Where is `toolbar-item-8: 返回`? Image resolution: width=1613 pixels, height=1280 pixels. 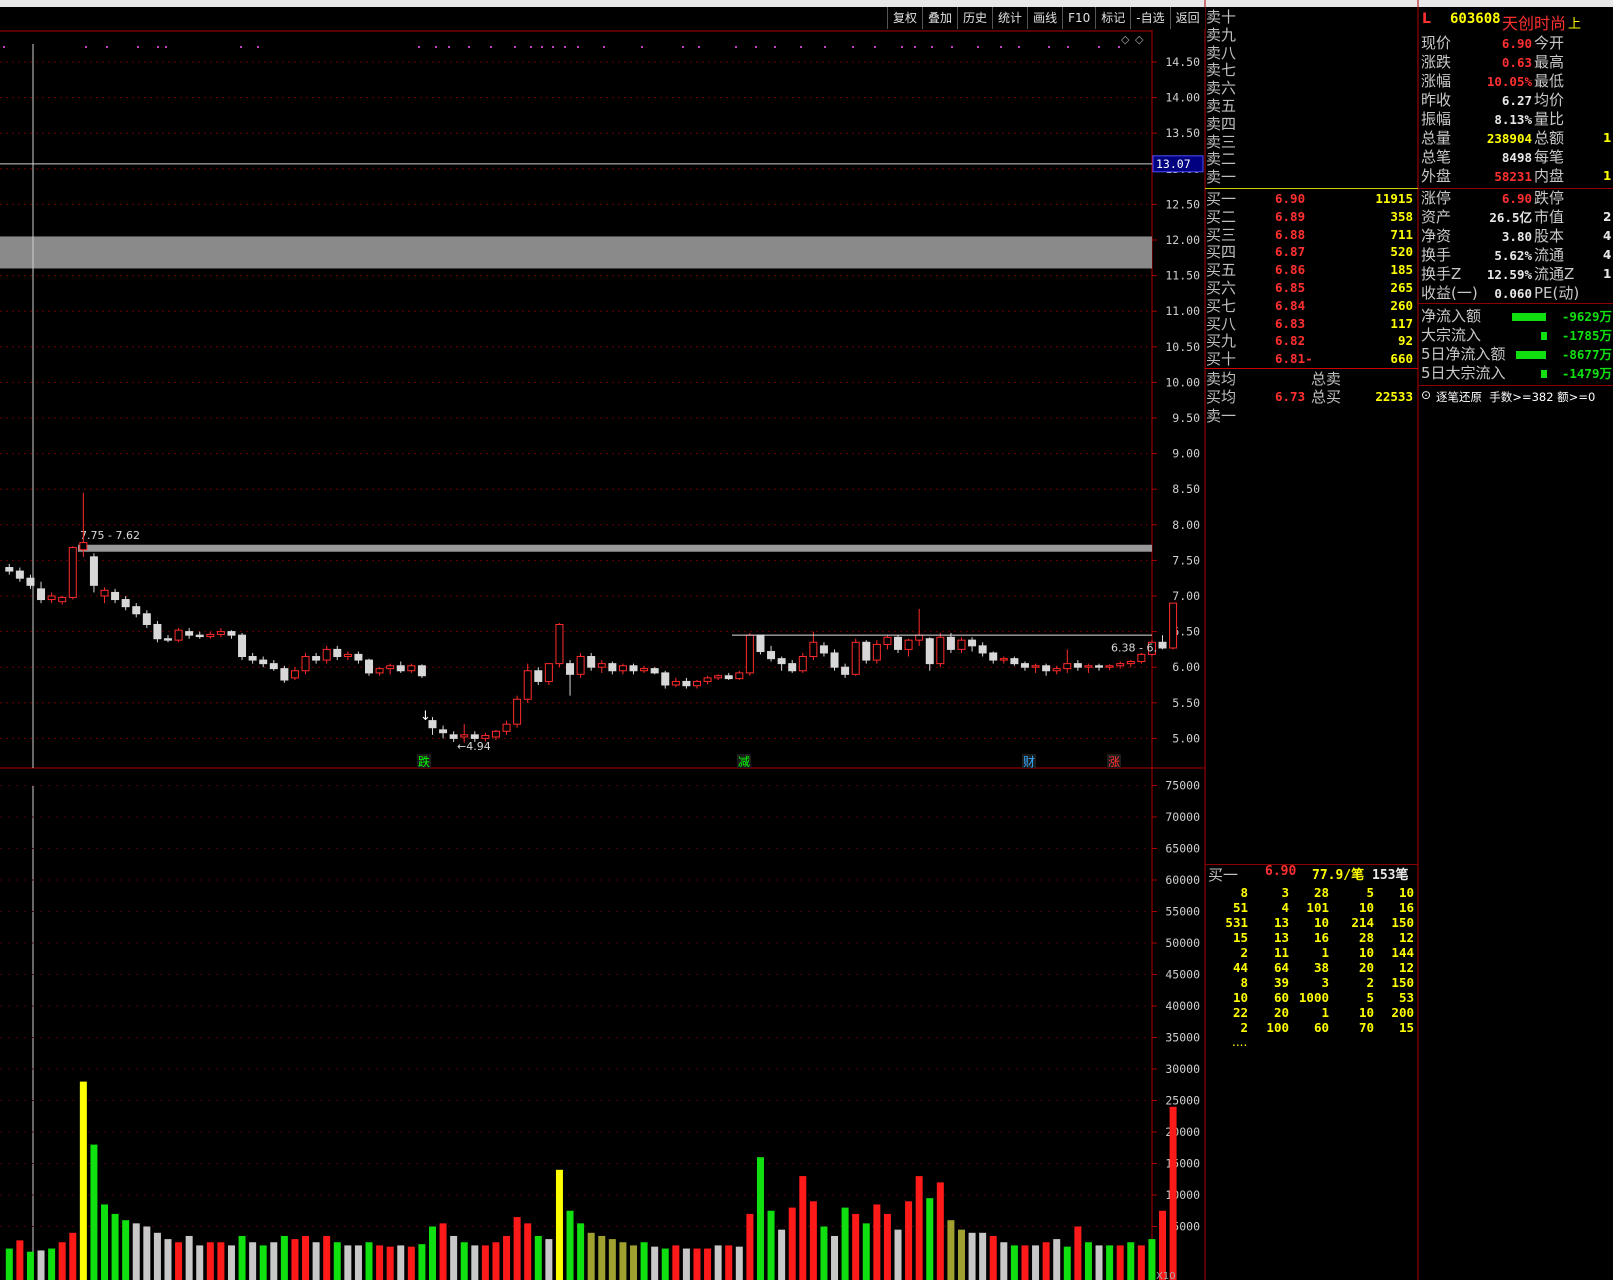
toolbar-item-8: 返回 is located at coordinates (1187, 18).